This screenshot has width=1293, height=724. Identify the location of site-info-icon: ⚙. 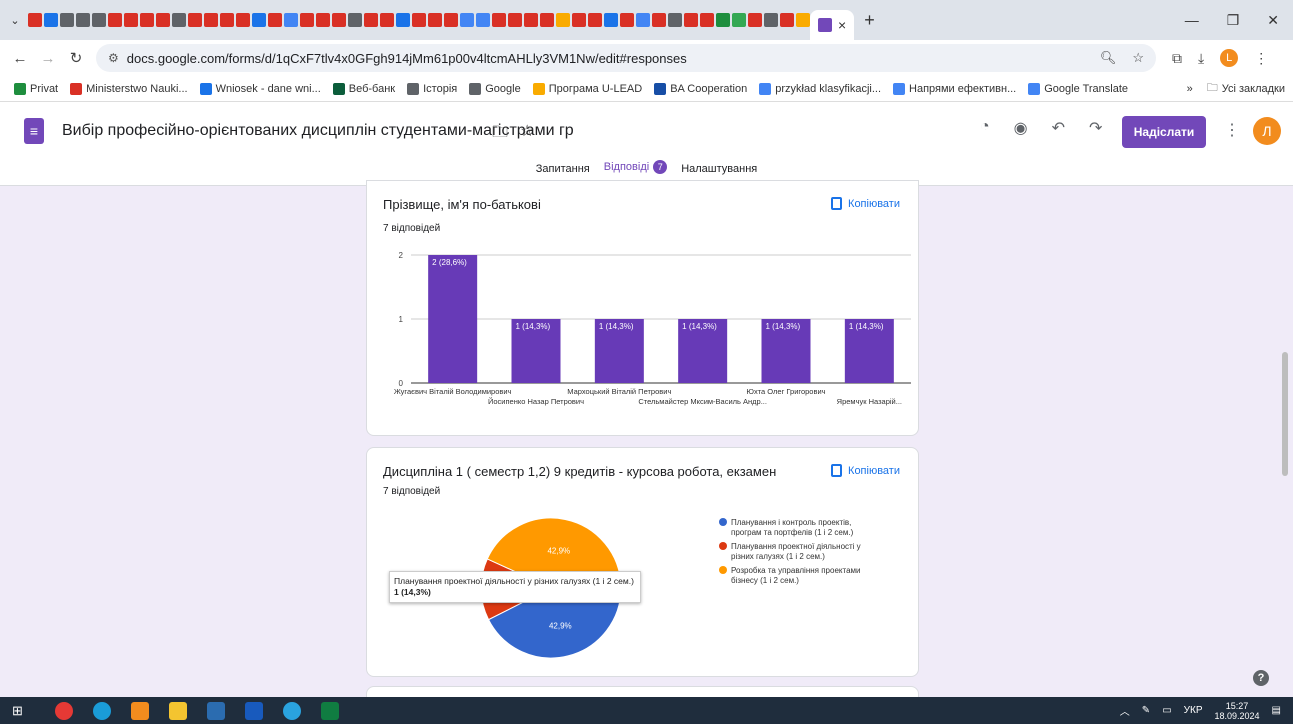
(113, 58).